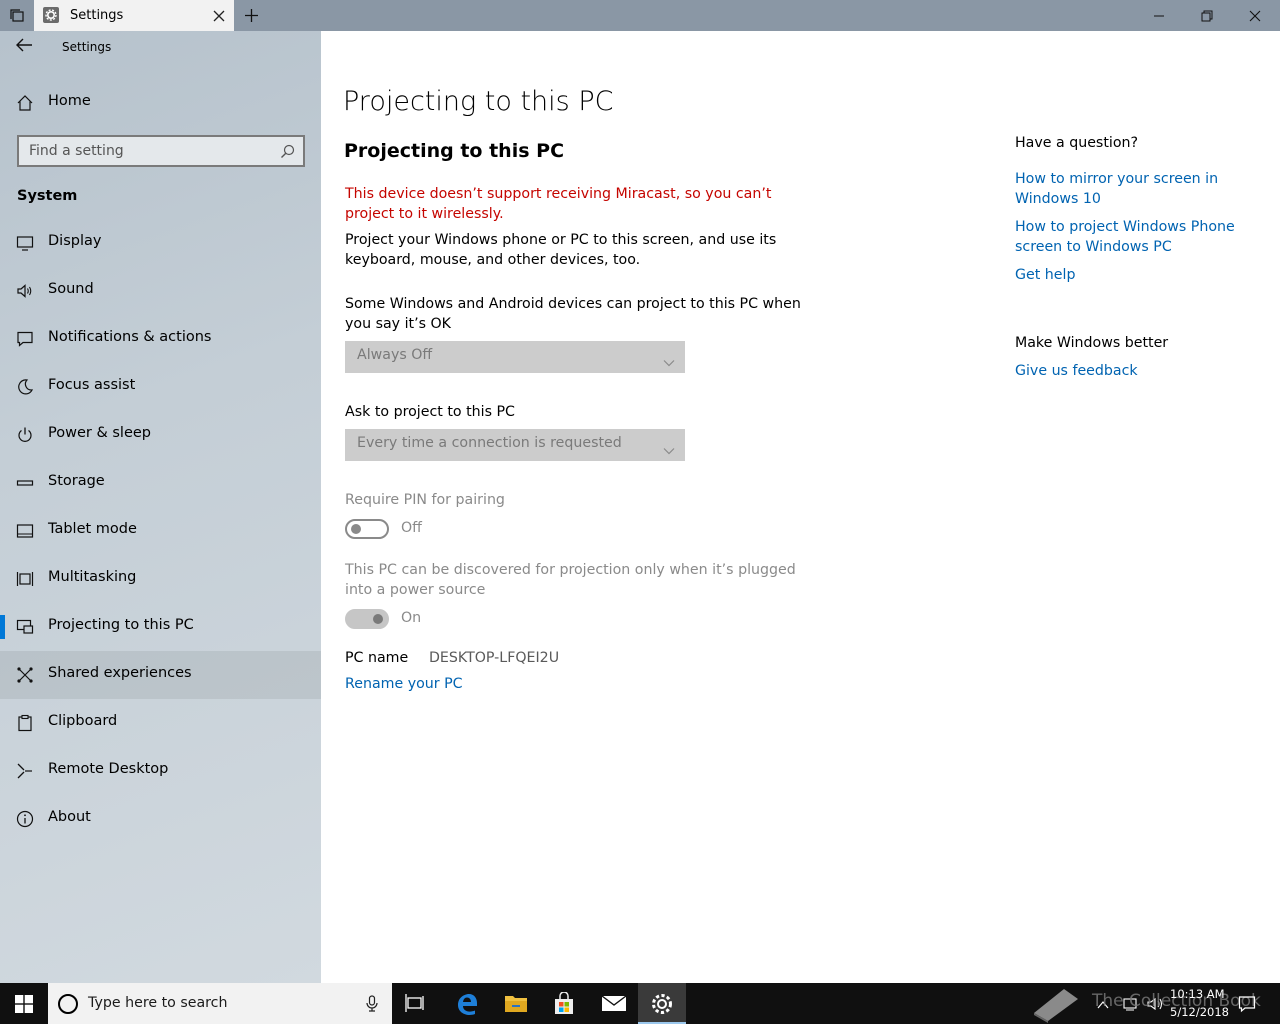  I want to click on edge-icon, so click(467, 1004).